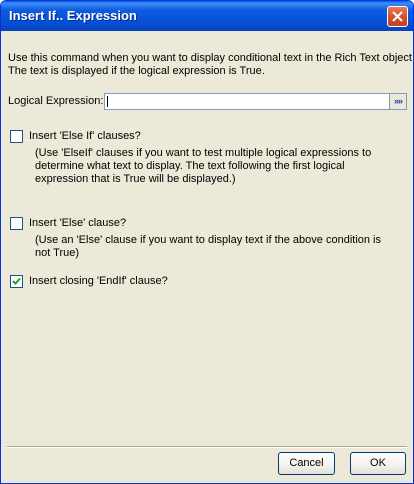 The height and width of the screenshot is (484, 414). Describe the element at coordinates (378, 463) in the screenshot. I see `ok-button: OK` at that location.